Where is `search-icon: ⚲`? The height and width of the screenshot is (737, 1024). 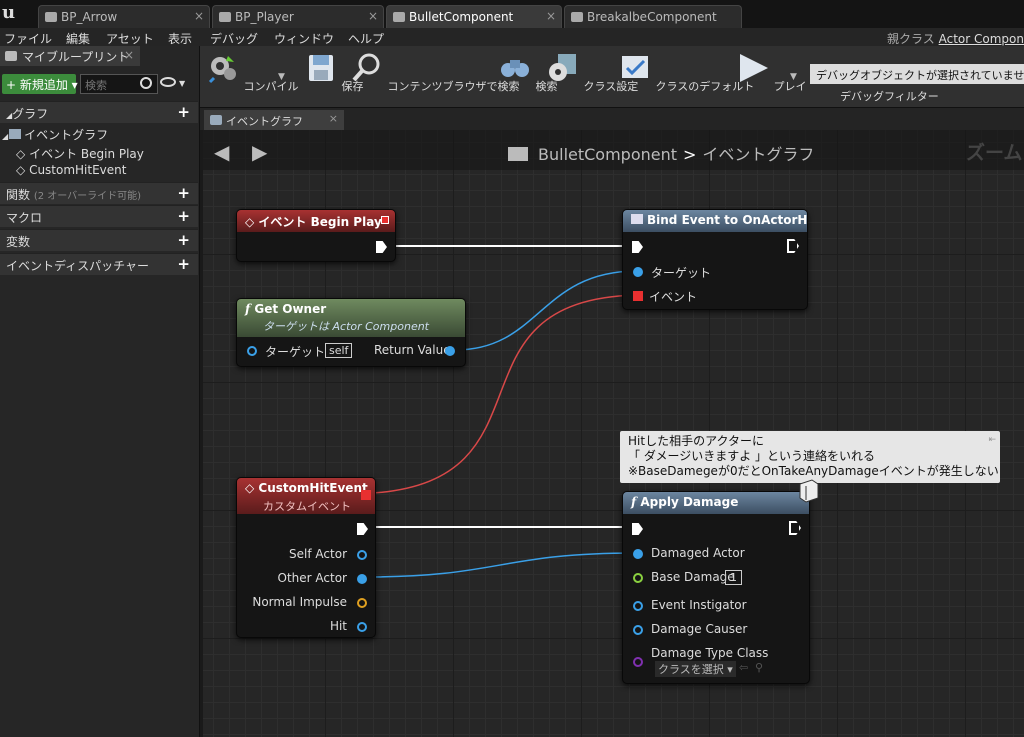 search-icon: ⚲ is located at coordinates (759, 667).